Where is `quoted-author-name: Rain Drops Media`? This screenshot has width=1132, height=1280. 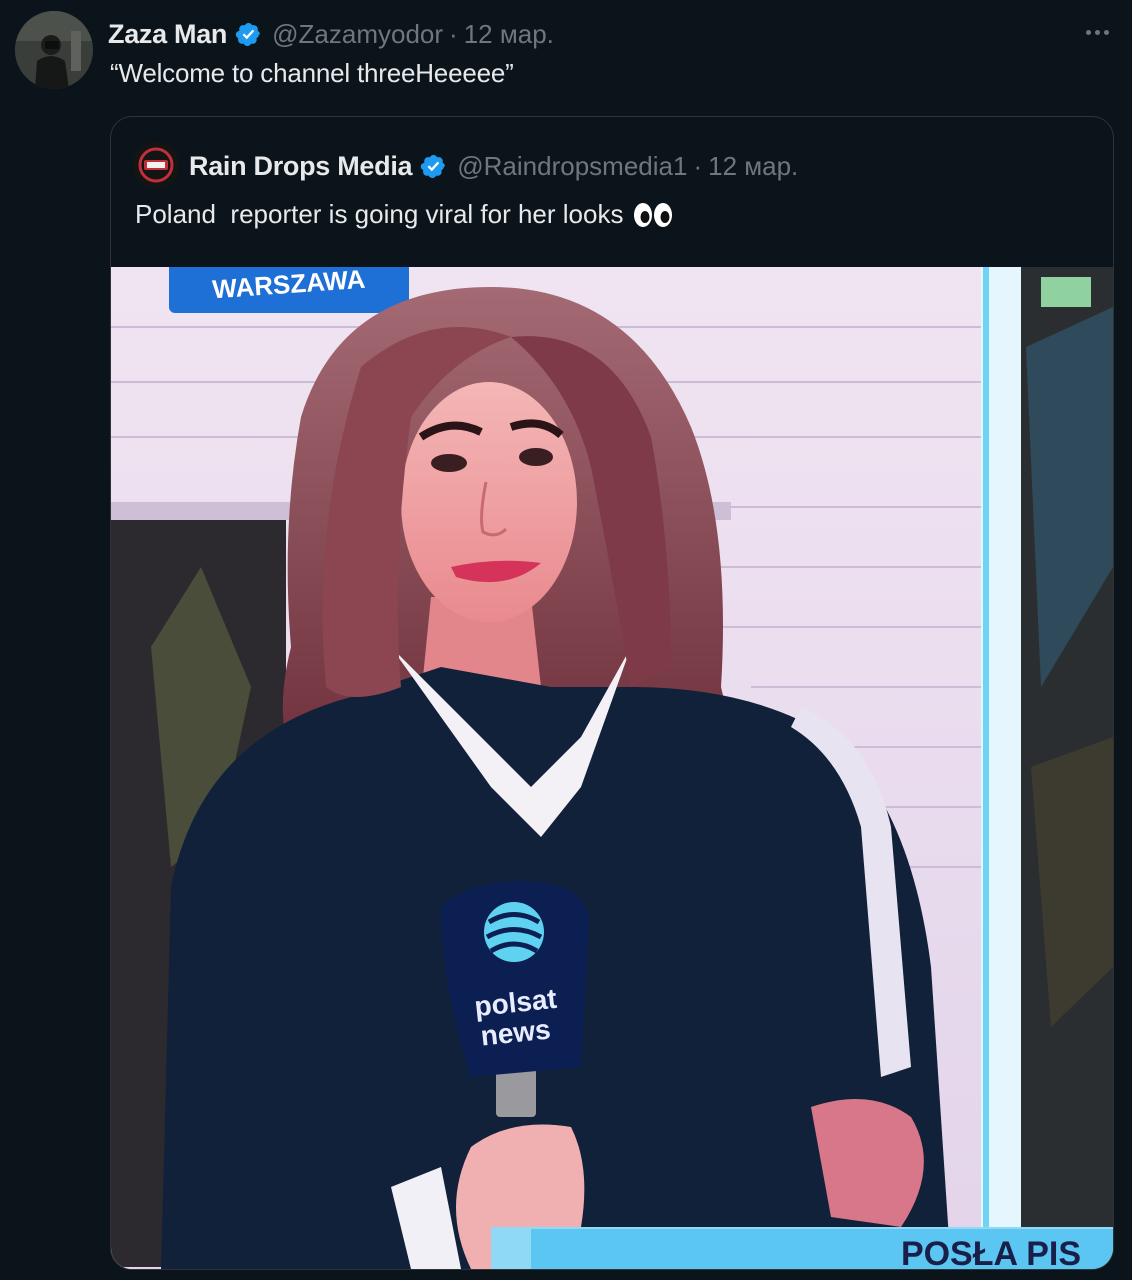
quoted-author-name: Rain Drops Media is located at coordinates (301, 166).